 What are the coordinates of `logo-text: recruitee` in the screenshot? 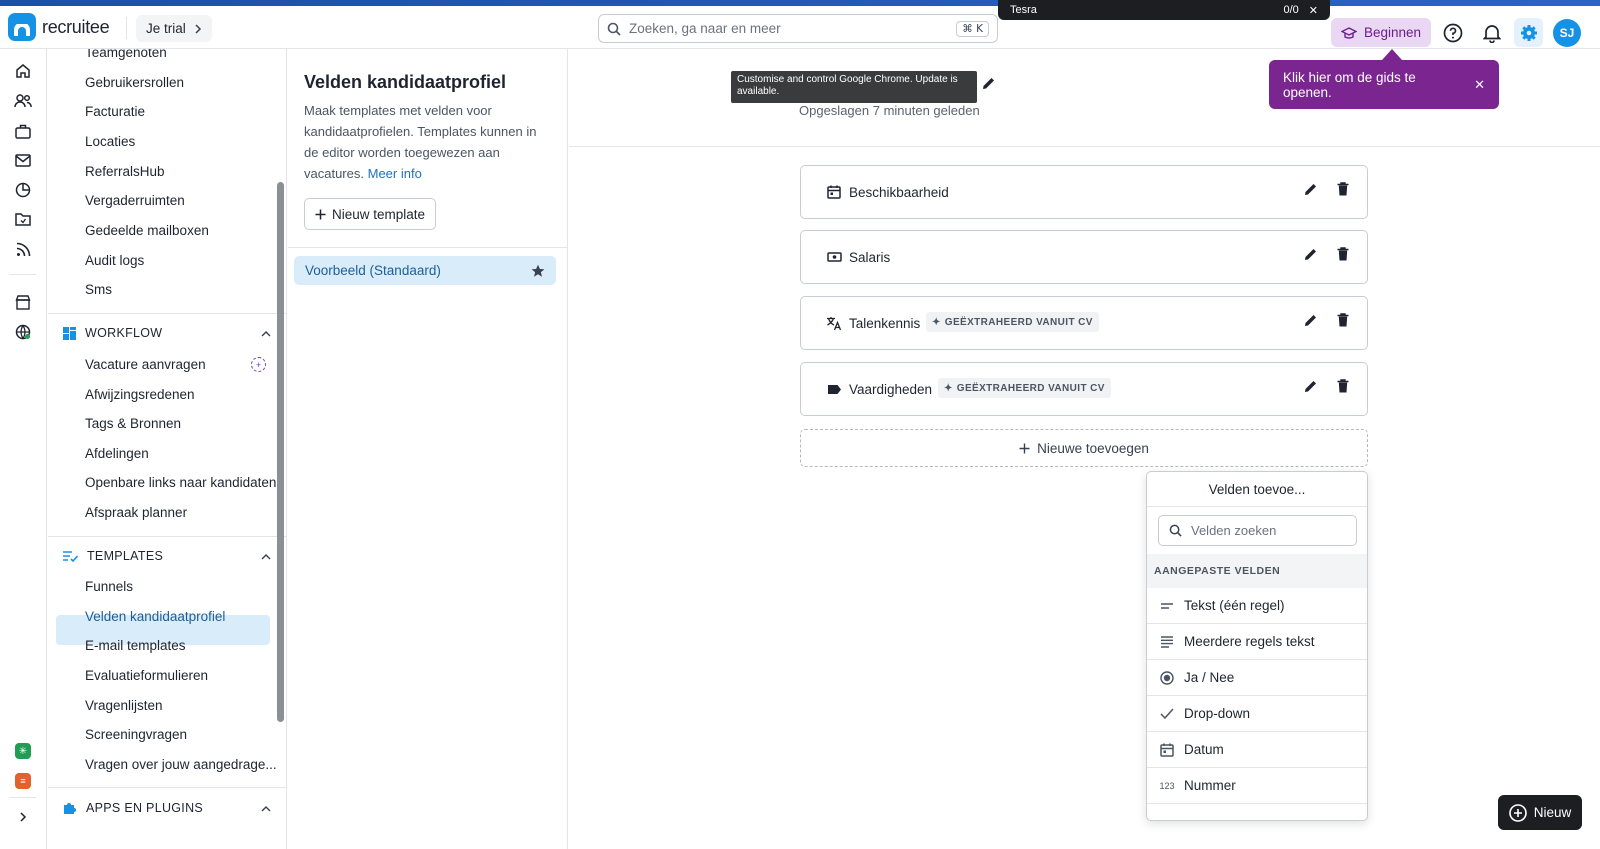 It's located at (76, 26).